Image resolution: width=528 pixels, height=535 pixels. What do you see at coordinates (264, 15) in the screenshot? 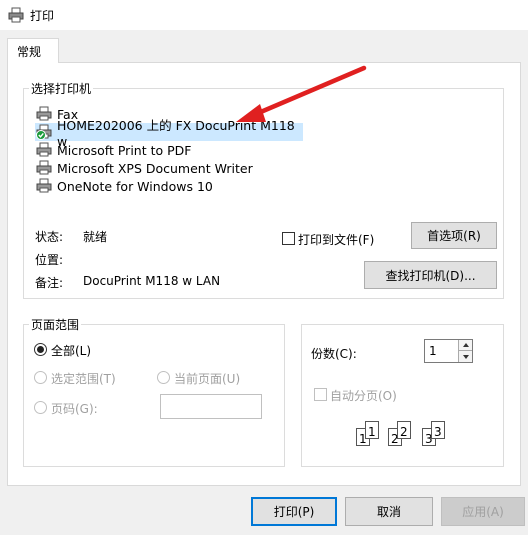
I see `title-bar` at bounding box center [264, 15].